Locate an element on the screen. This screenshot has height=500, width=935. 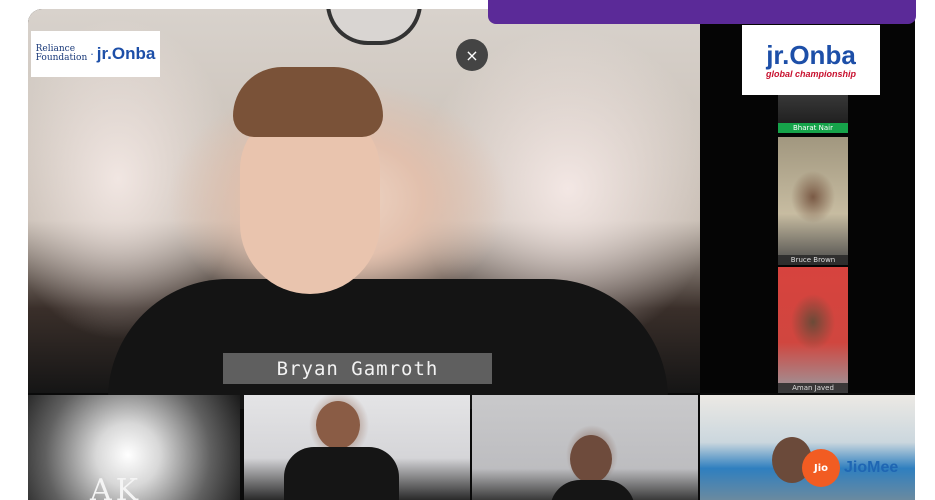
speaker-hair is located at coordinates (308, 102).